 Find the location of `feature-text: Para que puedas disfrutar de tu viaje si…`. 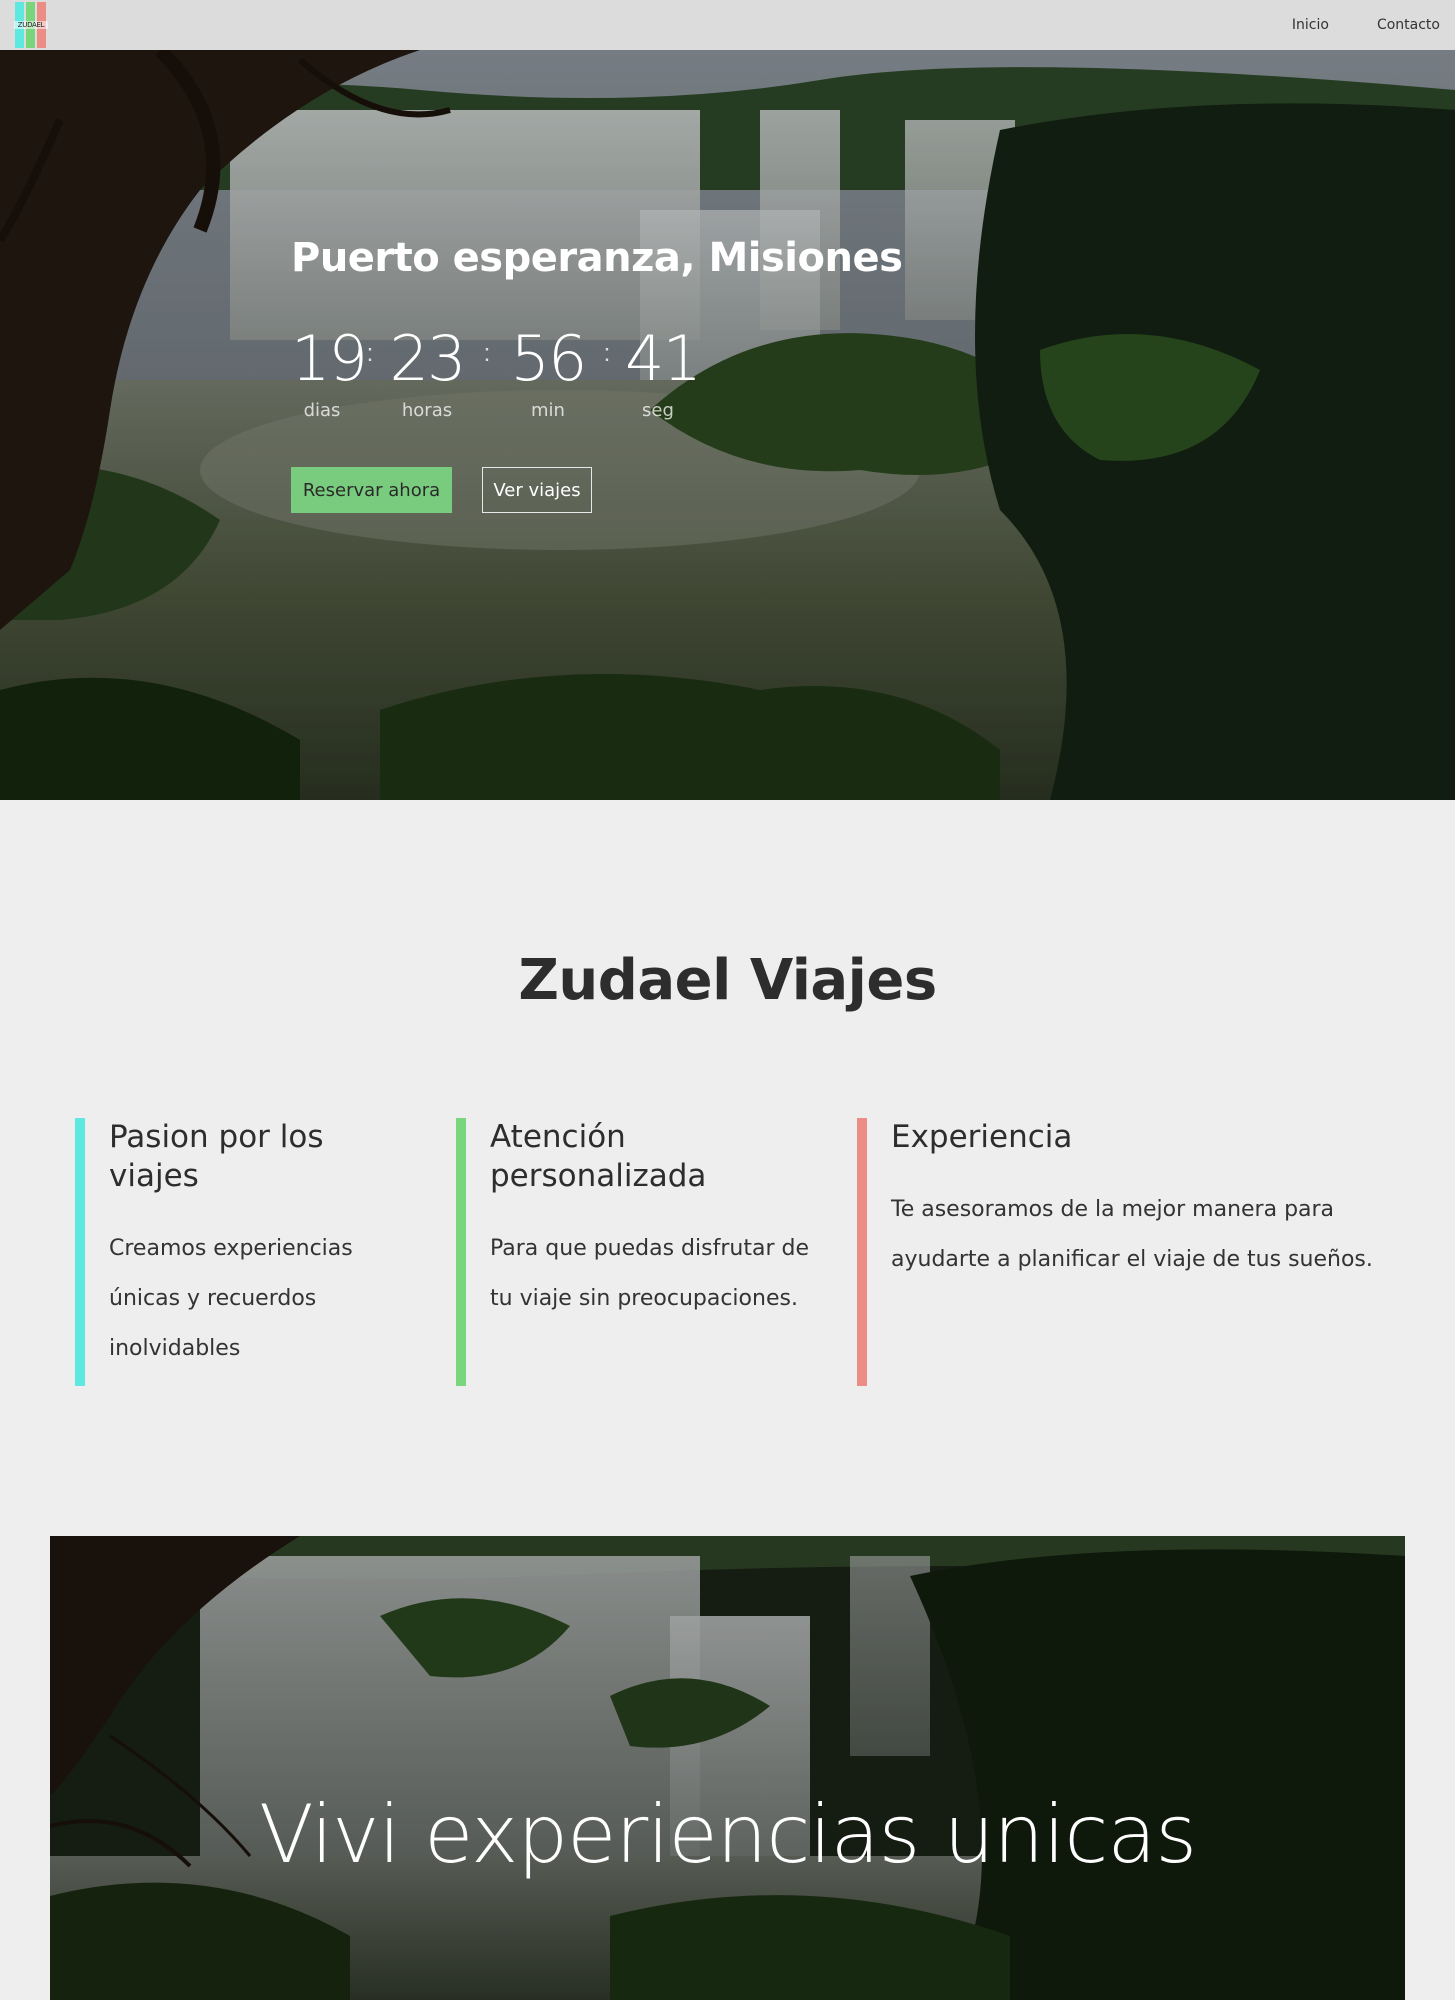

feature-text: Para que puedas disfrutar de tu viaje si… is located at coordinates (649, 1273).